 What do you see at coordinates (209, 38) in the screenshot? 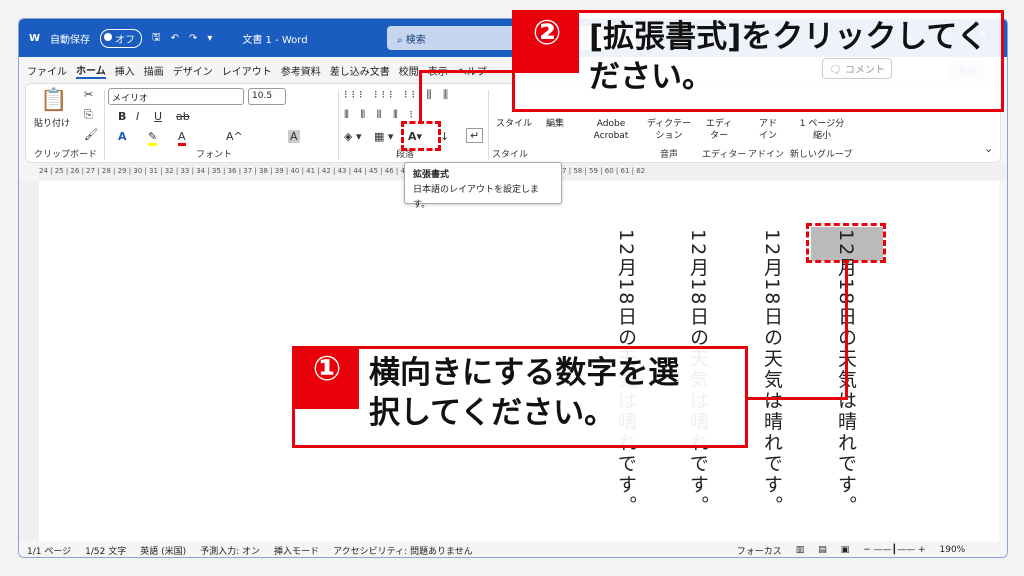
I see `customize-icon: ▾` at bounding box center [209, 38].